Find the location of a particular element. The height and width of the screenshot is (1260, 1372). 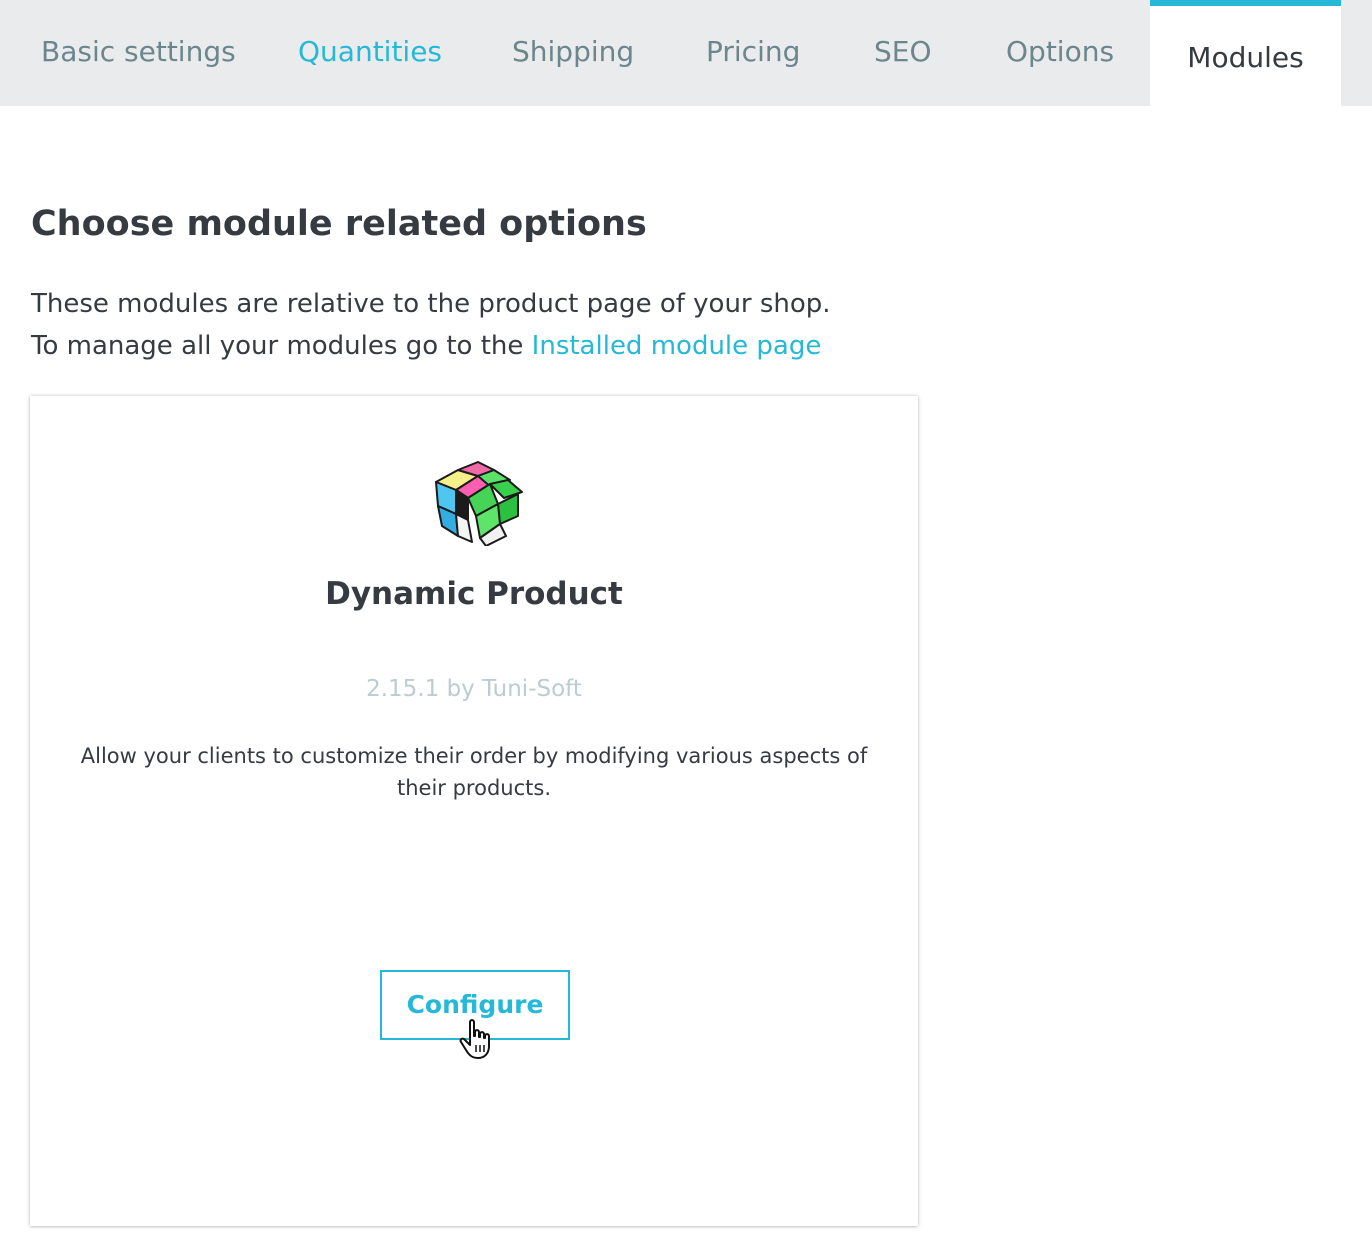

tab-quantities: Quantities is located at coordinates (370, 53).